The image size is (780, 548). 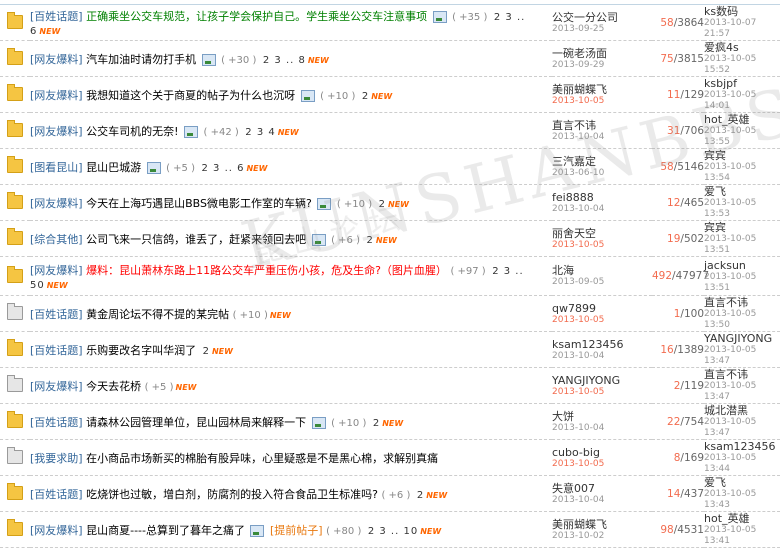 I want to click on thread-subject-link: 公司飞来一只信鸽，谁丢了，赶紧来领回去吧, so click(x=196, y=239).